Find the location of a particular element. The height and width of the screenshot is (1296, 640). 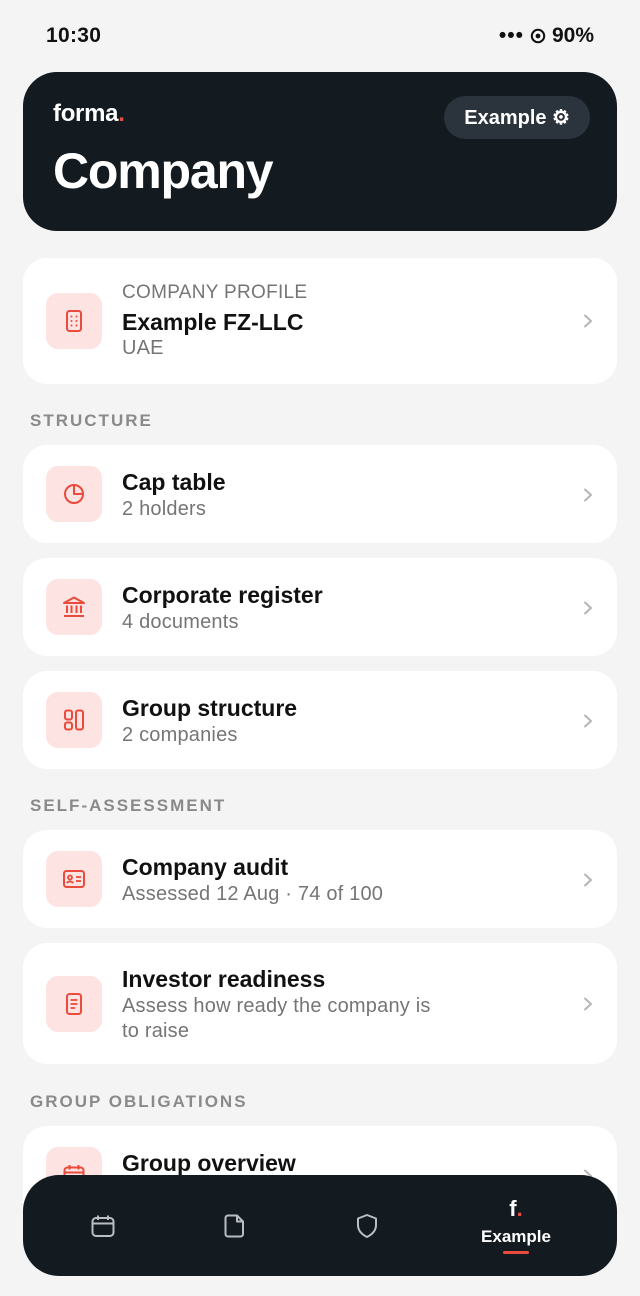

grid-icon is located at coordinates (74, 720).